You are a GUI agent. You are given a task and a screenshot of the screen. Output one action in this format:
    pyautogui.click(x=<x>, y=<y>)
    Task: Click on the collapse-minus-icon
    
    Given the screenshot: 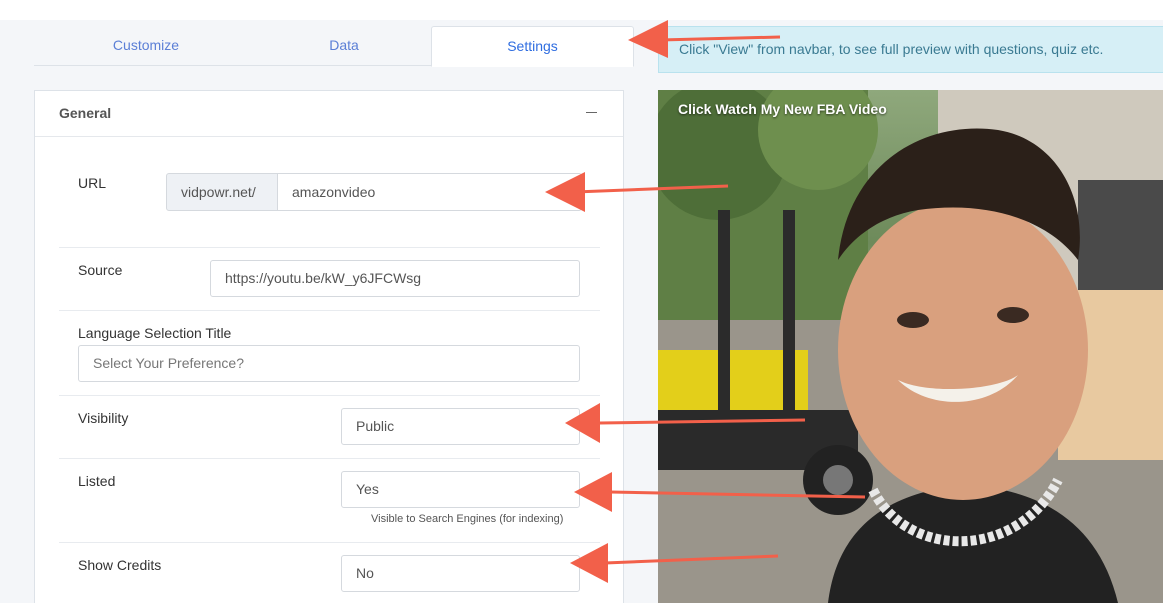 What is the action you would take?
    pyautogui.click(x=591, y=112)
    